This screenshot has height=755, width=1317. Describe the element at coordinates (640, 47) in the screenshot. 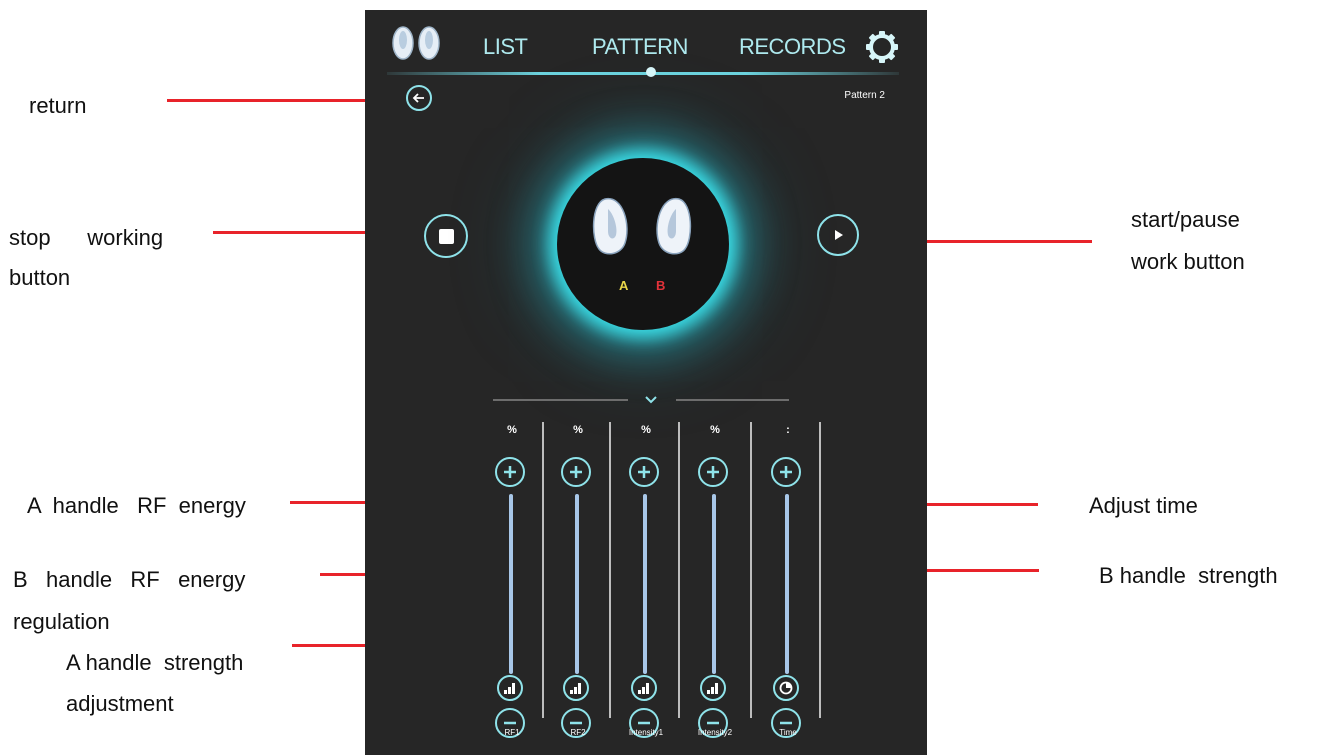

I see `tab-pattern: PATTERN` at that location.